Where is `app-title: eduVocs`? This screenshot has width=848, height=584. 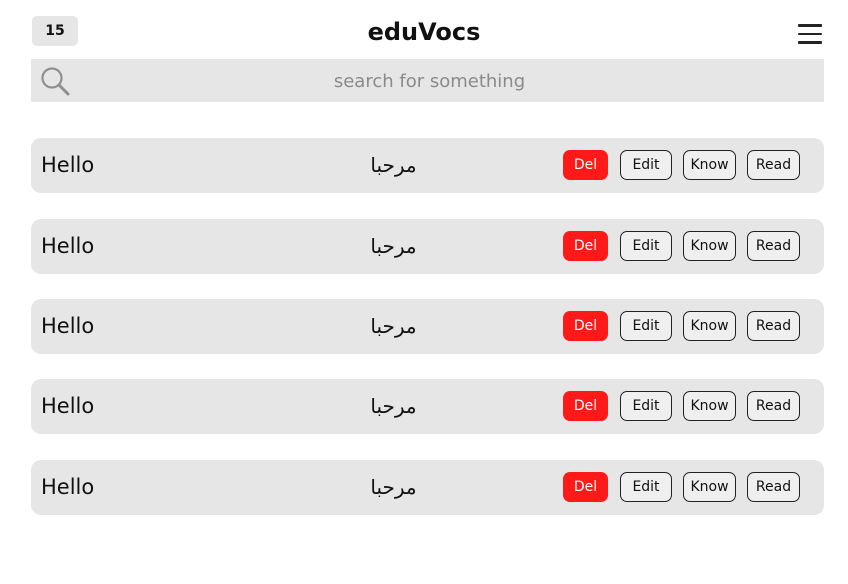
app-title: eduVocs is located at coordinates (424, 32).